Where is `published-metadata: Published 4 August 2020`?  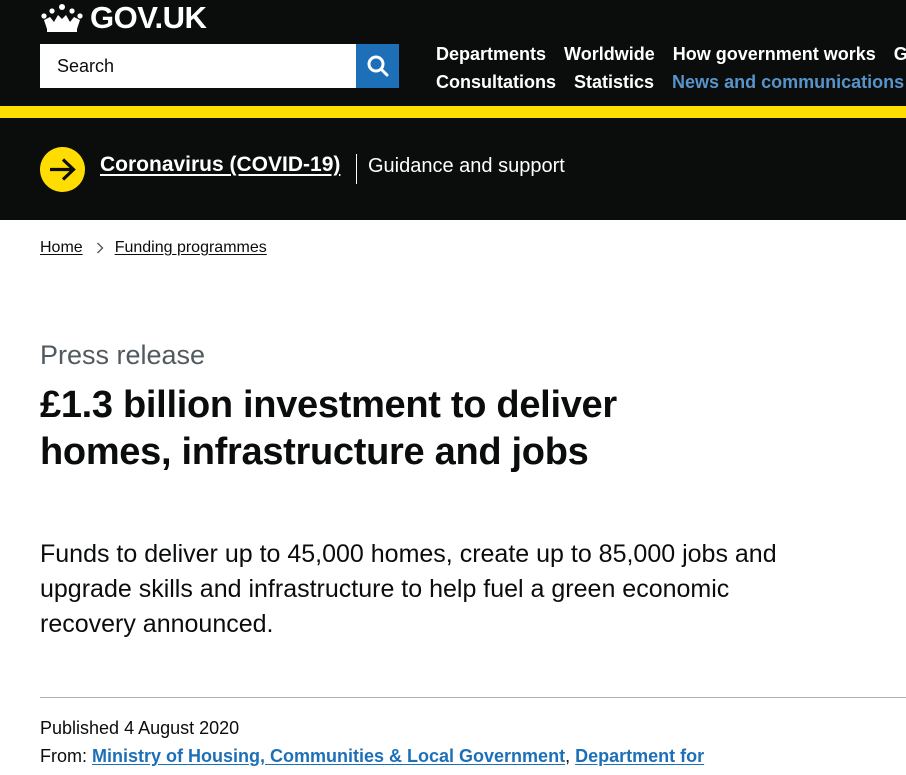 published-metadata: Published 4 August 2020 is located at coordinates (139, 728).